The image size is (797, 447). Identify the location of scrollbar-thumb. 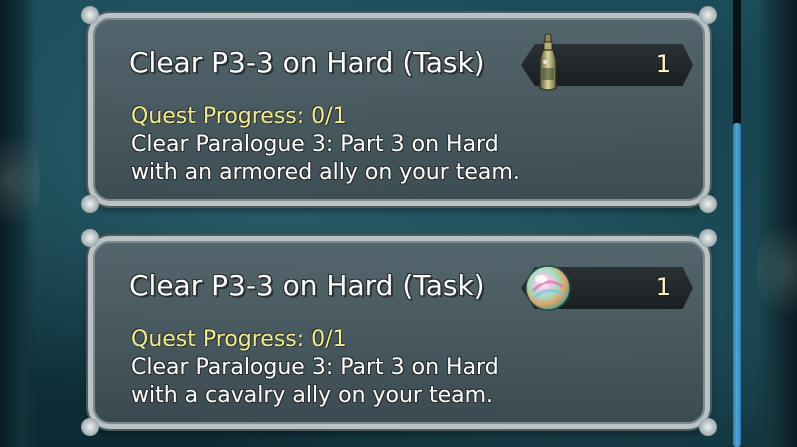
(737, 285).